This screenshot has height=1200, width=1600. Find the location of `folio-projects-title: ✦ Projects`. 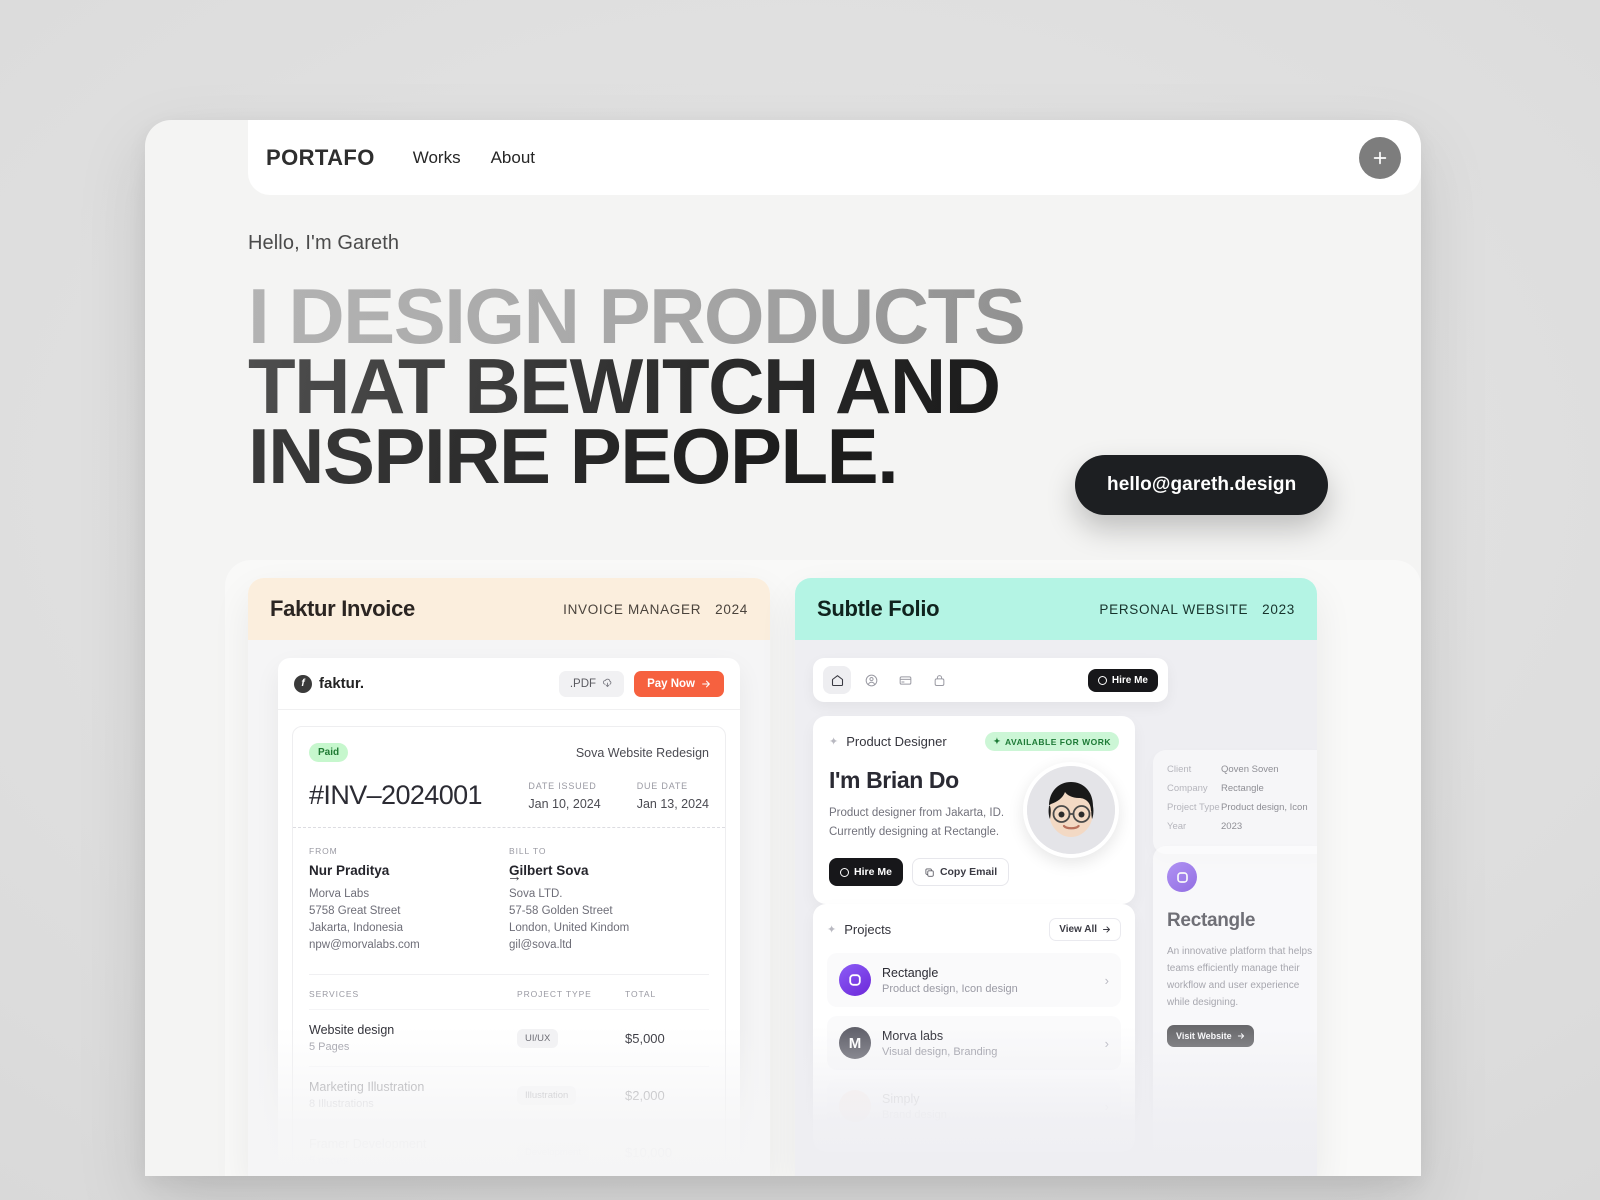

folio-projects-title: ✦ Projects is located at coordinates (859, 929).